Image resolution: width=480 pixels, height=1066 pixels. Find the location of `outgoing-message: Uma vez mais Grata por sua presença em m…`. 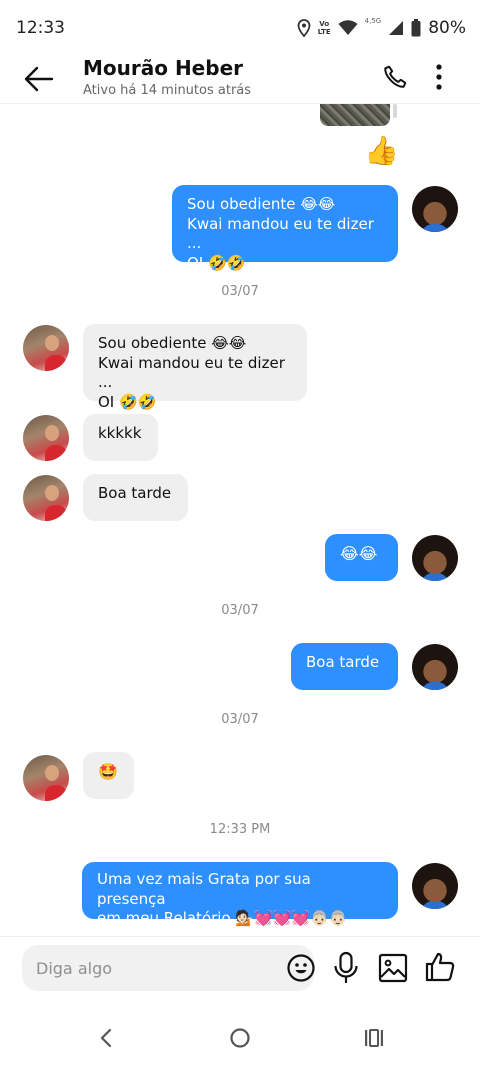

outgoing-message: Uma vez mais Grata por sua presença em m… is located at coordinates (240, 894).